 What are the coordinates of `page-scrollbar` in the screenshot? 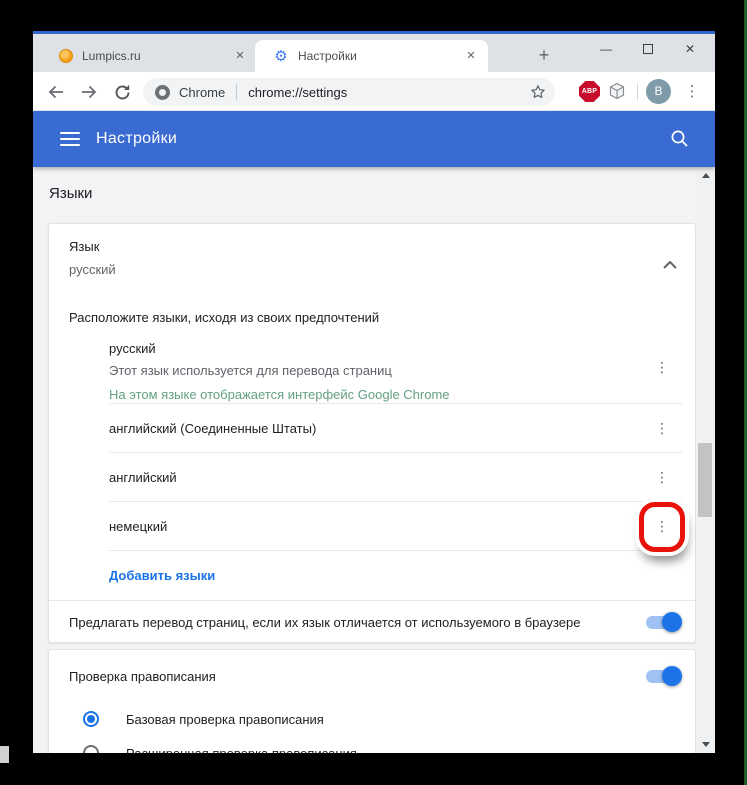 It's located at (705, 460).